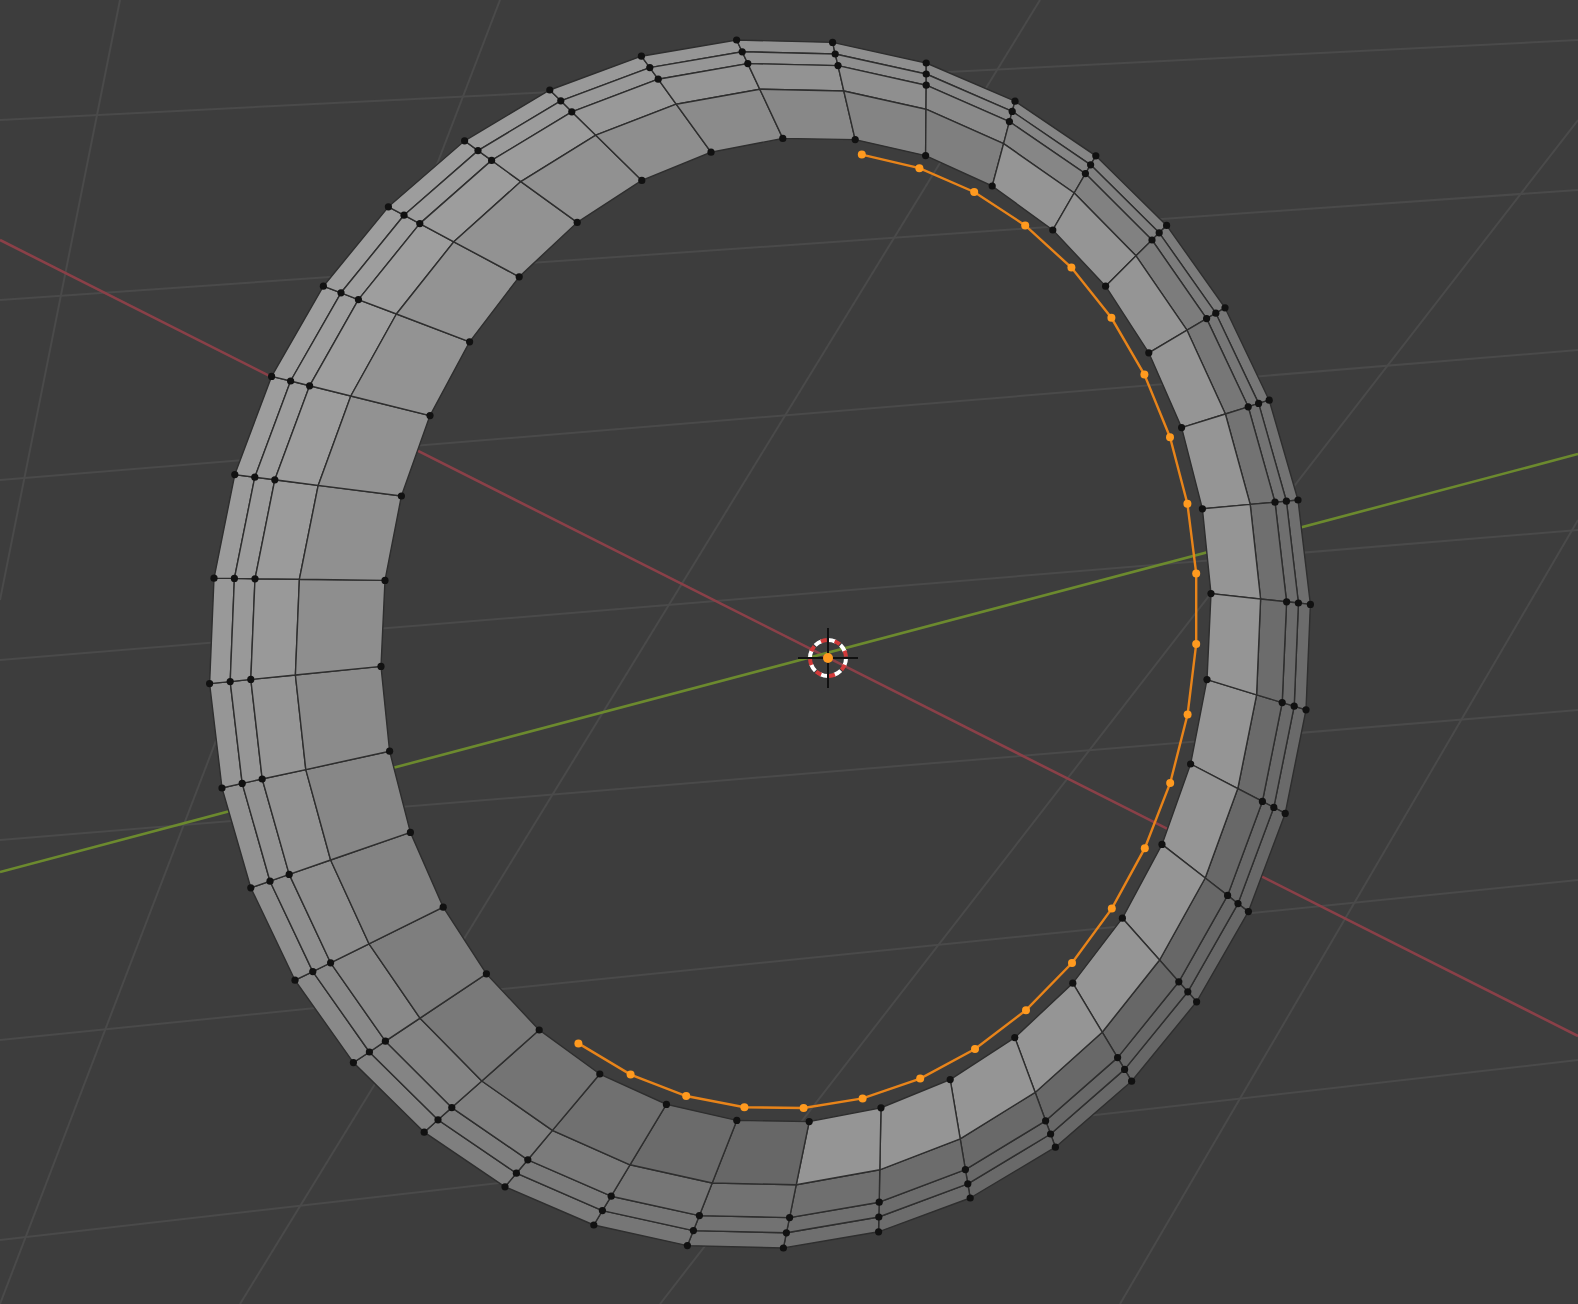 The image size is (1578, 1304). I want to click on crosshair-cursor-icon, so click(828, 658).